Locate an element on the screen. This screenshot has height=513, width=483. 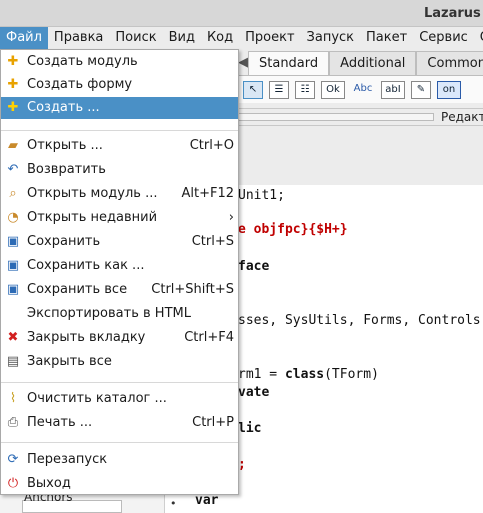
menu-item-print: ⎙ Печать ... Ctrl+P is located at coordinates (119, 423).